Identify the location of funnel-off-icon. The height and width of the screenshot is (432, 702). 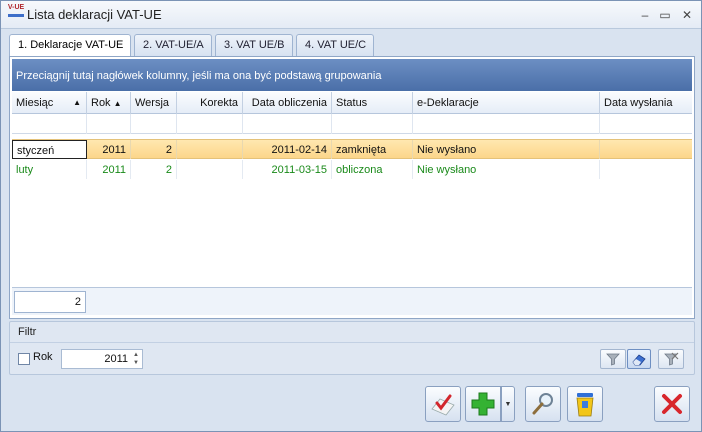
(671, 359).